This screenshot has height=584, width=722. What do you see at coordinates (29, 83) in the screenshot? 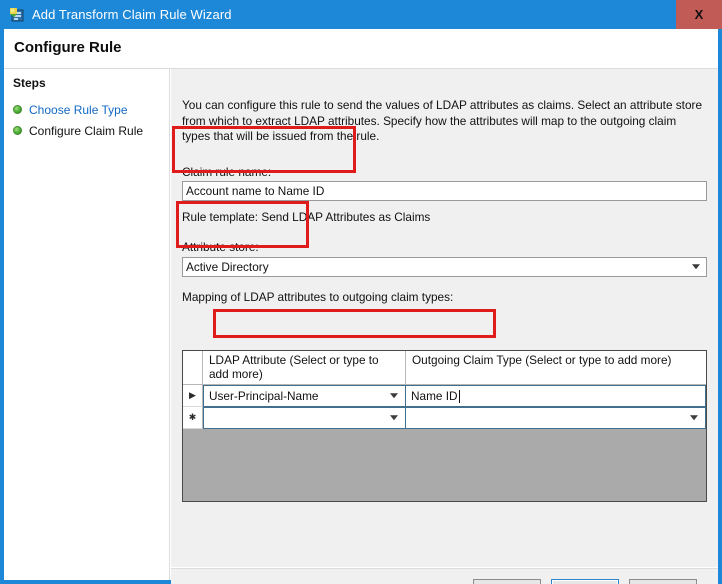
I see `steps-heading: Steps` at bounding box center [29, 83].